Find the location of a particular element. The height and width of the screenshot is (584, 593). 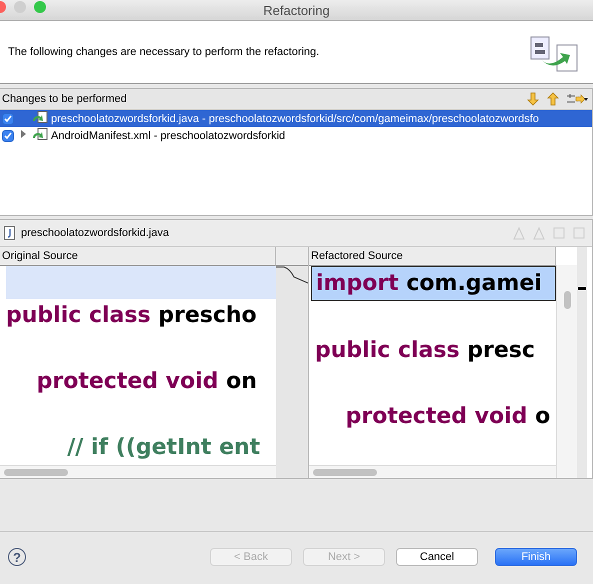

code-line: protected void o is located at coordinates (448, 417).